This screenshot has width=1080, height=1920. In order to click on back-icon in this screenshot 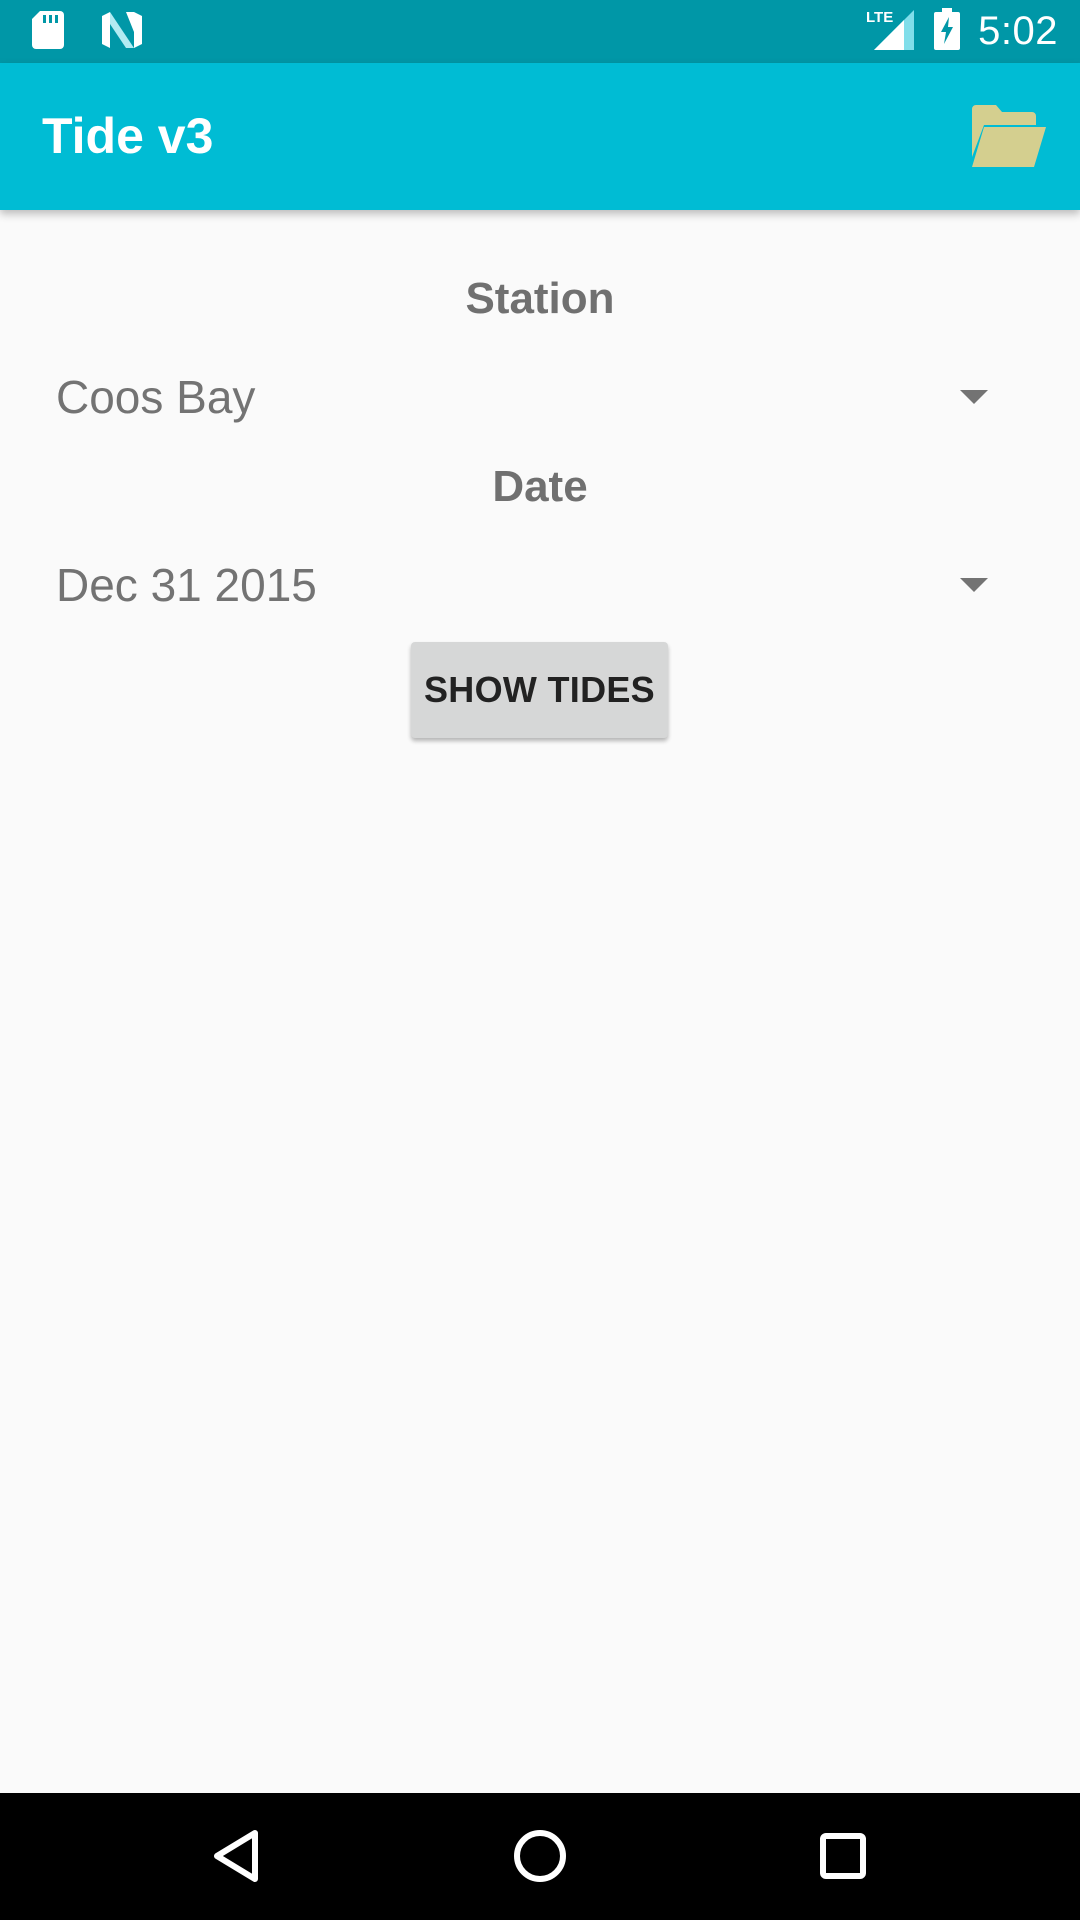, I will do `click(236, 1856)`.